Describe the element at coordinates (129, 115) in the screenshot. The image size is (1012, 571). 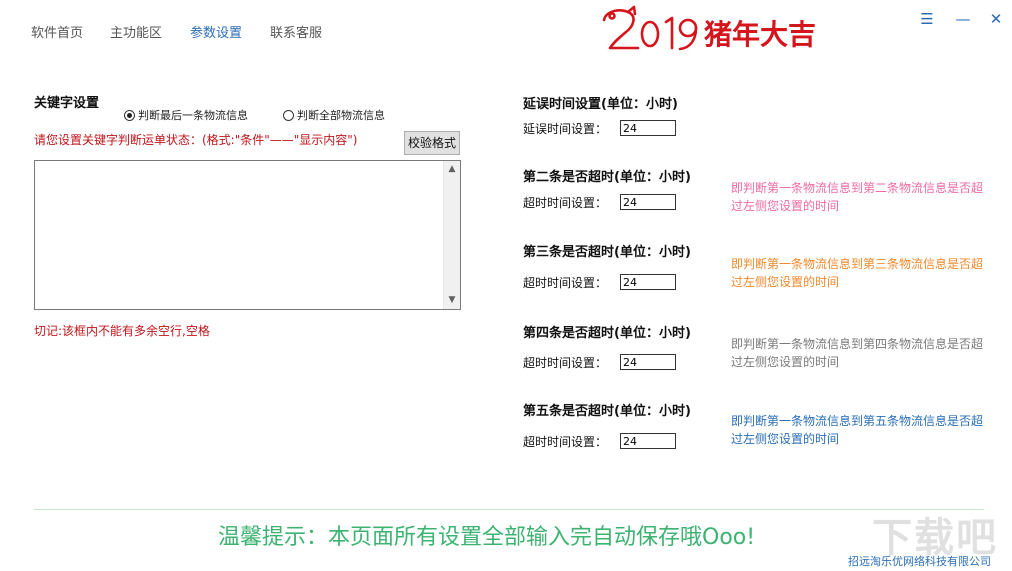
I see `radio-last-dot` at that location.